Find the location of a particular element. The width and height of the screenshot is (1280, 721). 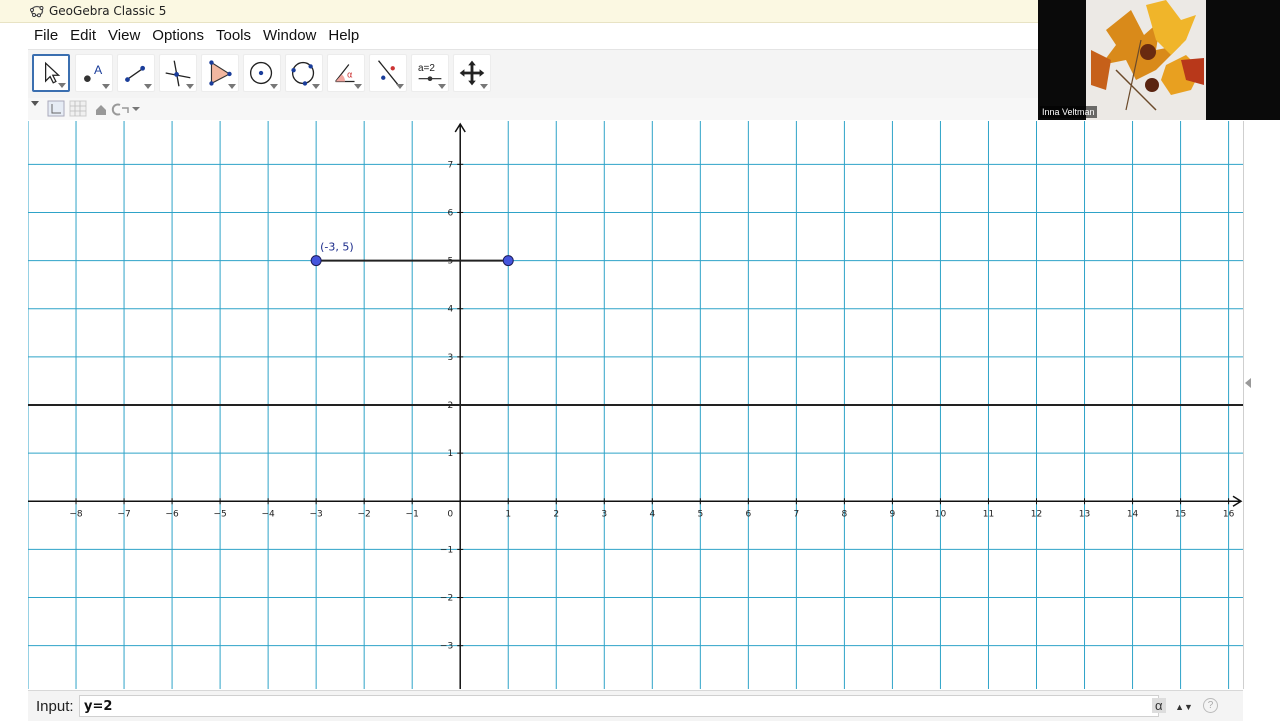

reflect-tool-button is located at coordinates (388, 73).